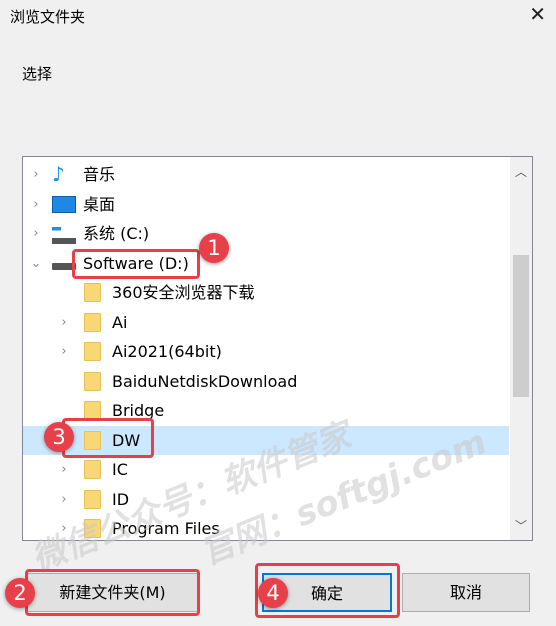  What do you see at coordinates (37, 74) in the screenshot?
I see `prompt-label: 选择` at bounding box center [37, 74].